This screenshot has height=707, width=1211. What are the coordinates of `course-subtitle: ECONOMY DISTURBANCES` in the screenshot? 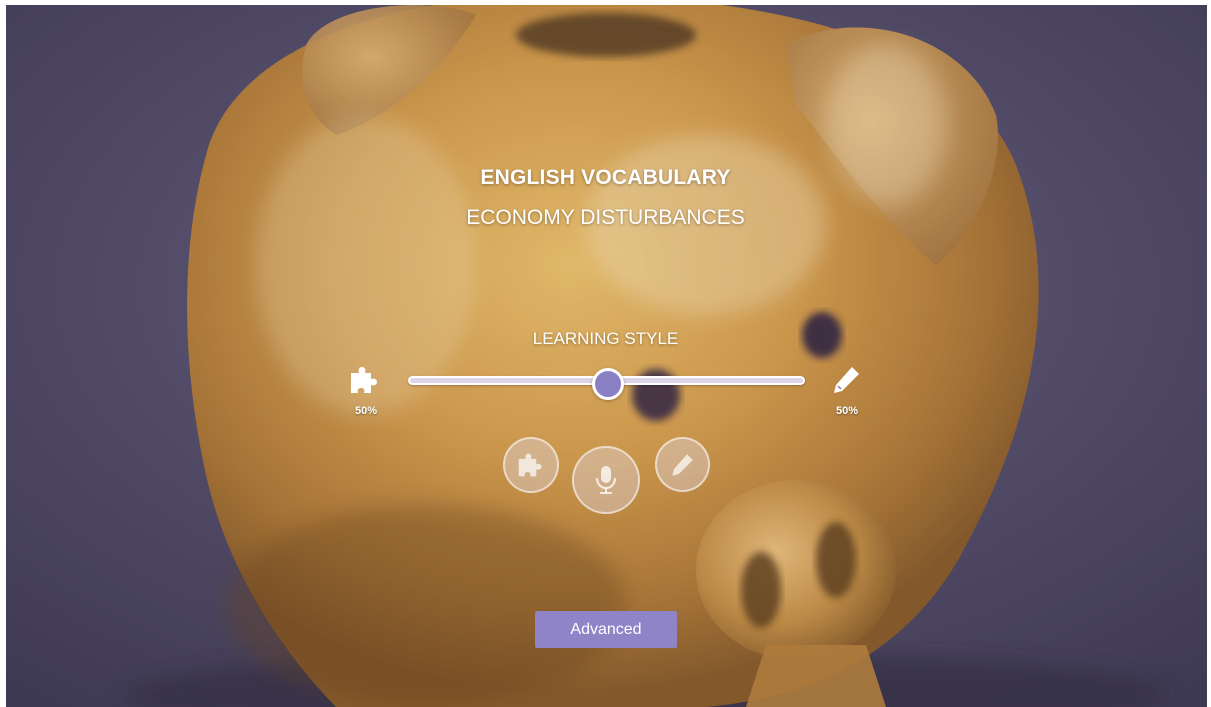 It's located at (605, 217).